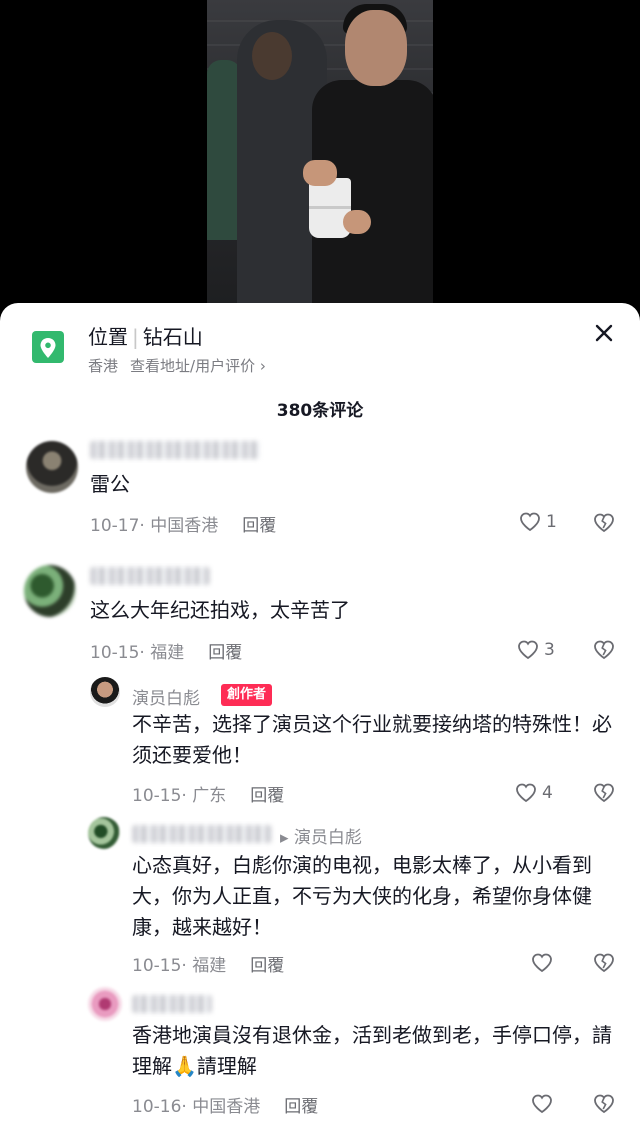 The height and width of the screenshot is (1129, 640). What do you see at coordinates (108, 337) in the screenshot?
I see `location-label: 位置` at bounding box center [108, 337].